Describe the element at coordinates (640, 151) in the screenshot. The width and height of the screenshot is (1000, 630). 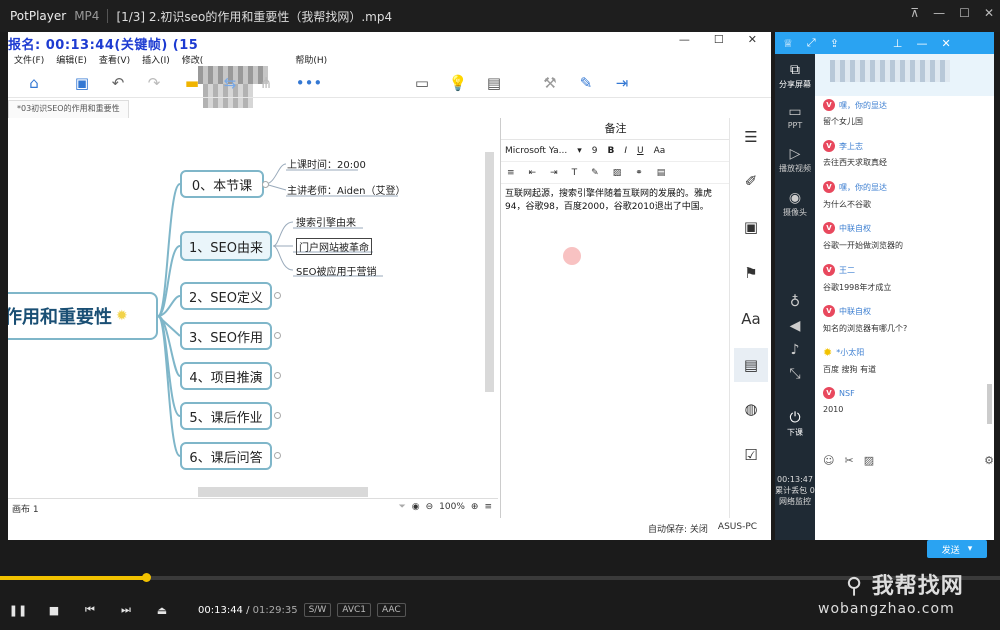
I see `underline-icon: U` at that location.